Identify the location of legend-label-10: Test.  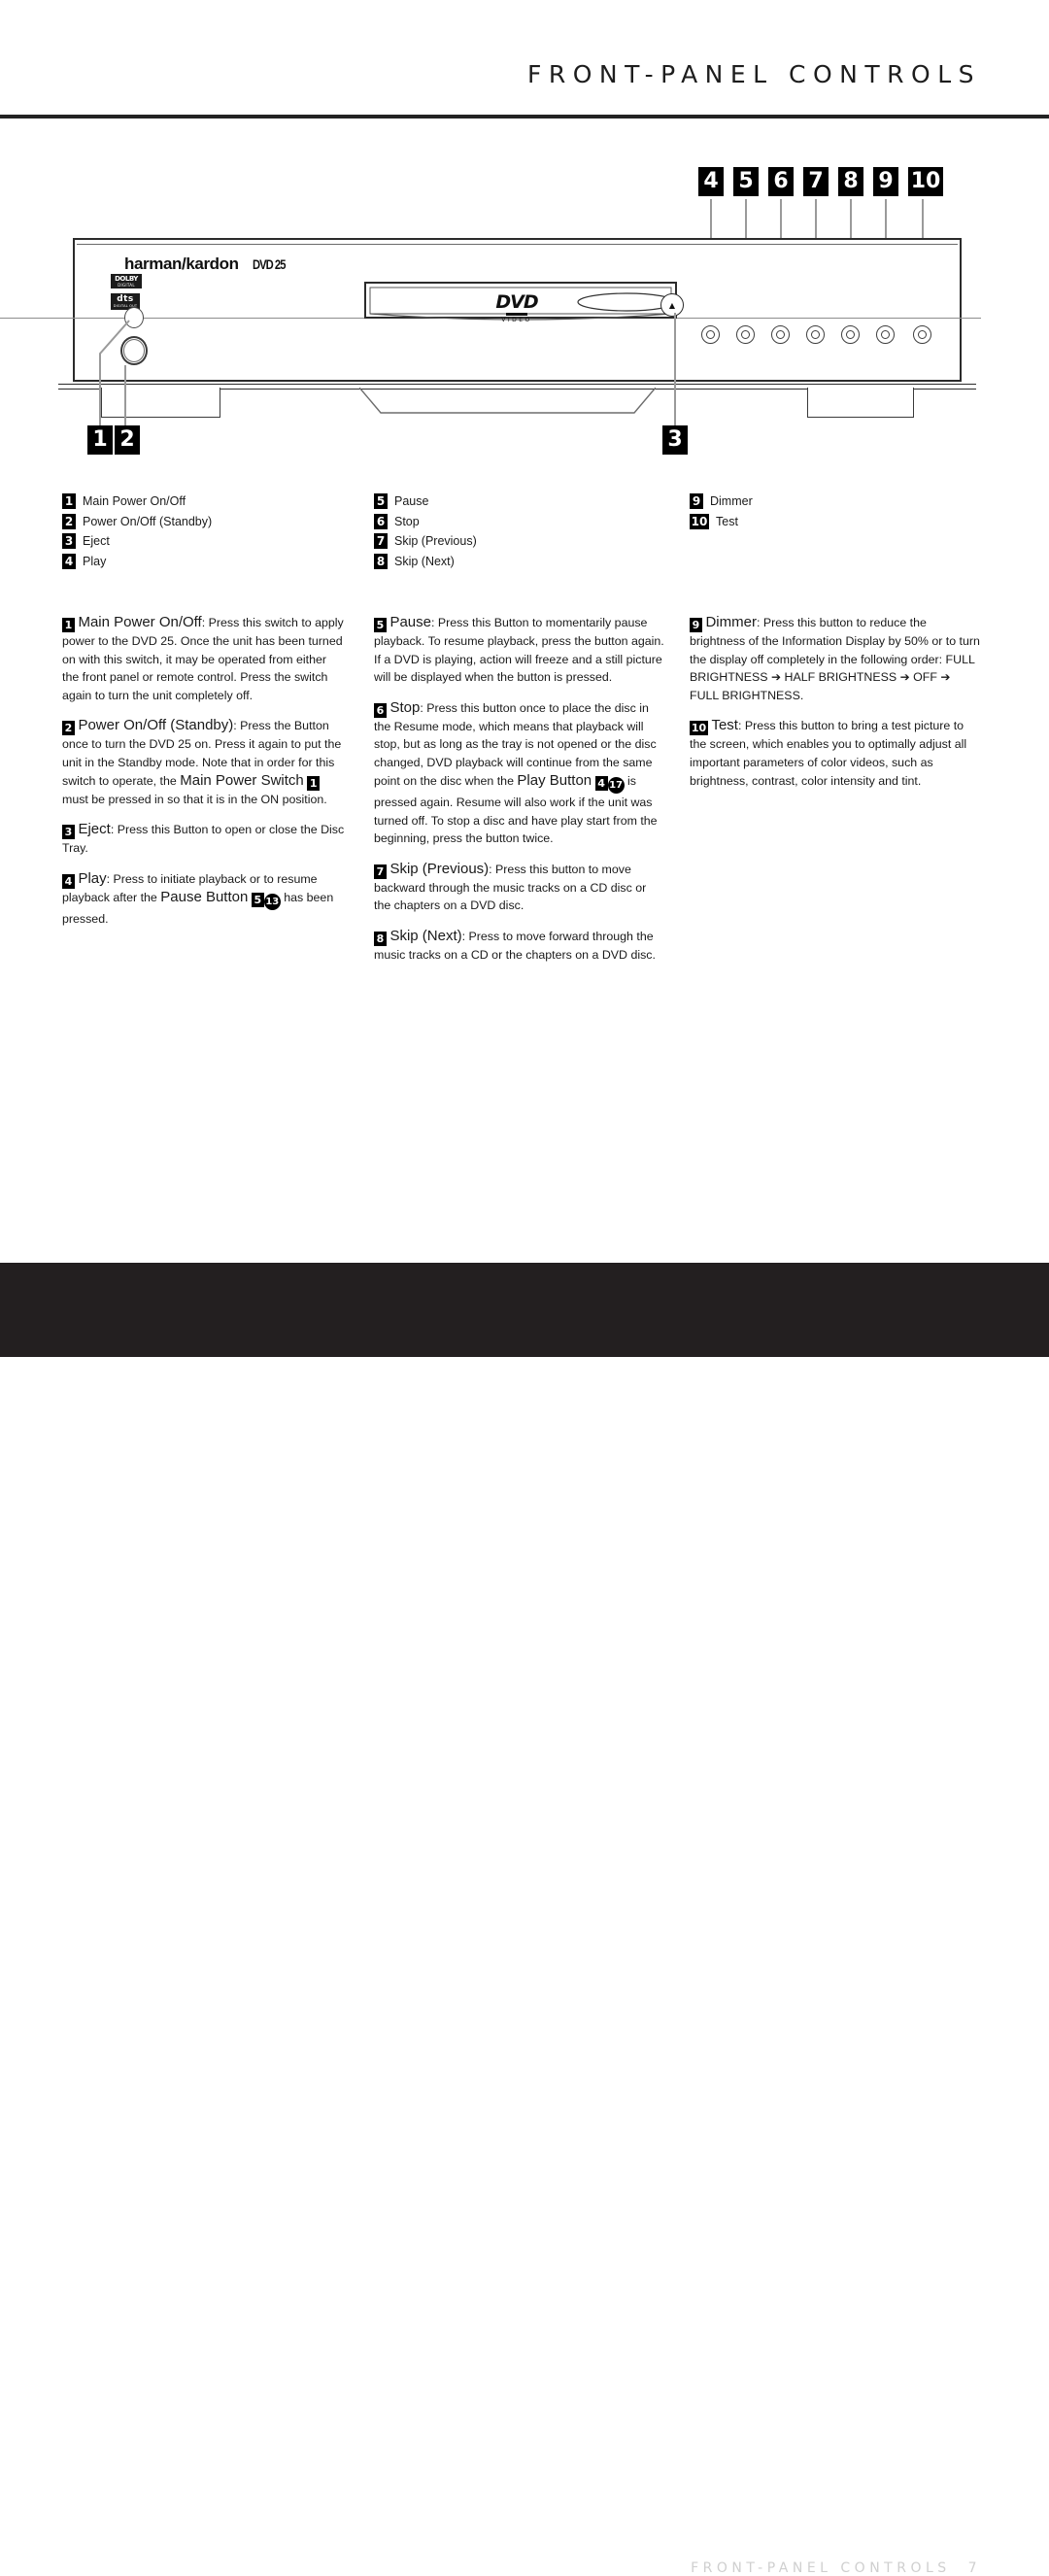
(727, 521).